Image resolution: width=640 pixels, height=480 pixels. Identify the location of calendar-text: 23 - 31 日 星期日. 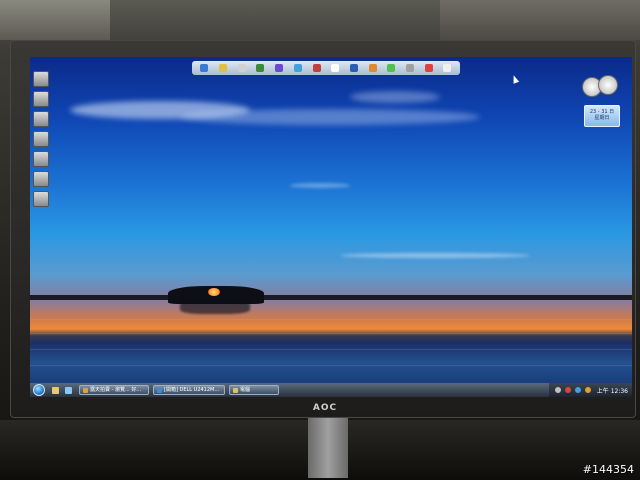
(602, 115).